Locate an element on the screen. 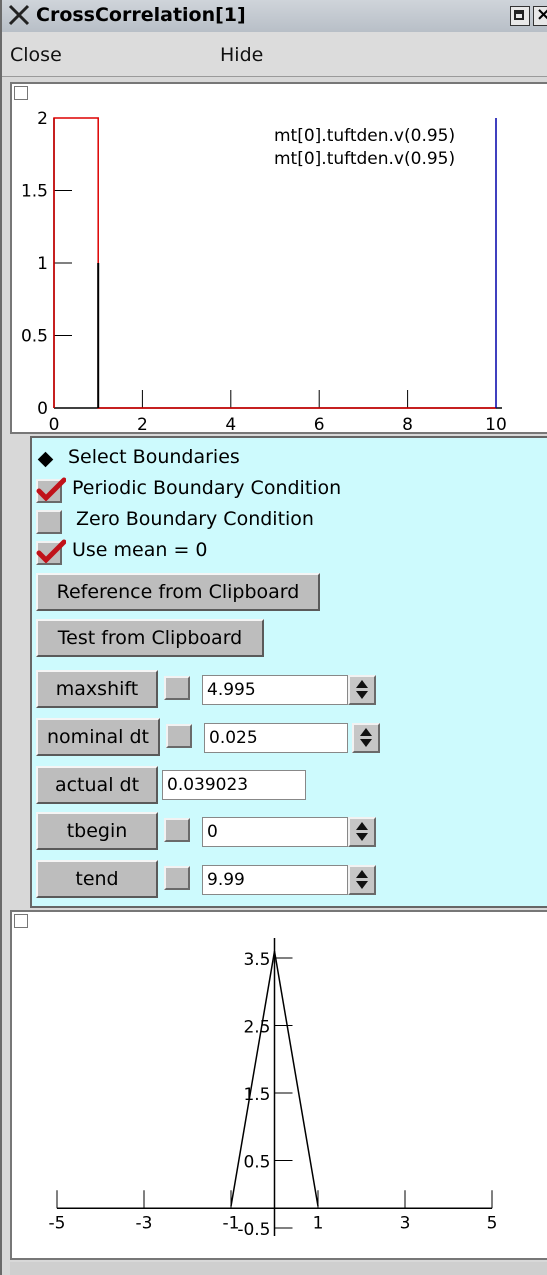 This screenshot has width=547, height=1275. x-tick-label: 4 is located at coordinates (230, 423).